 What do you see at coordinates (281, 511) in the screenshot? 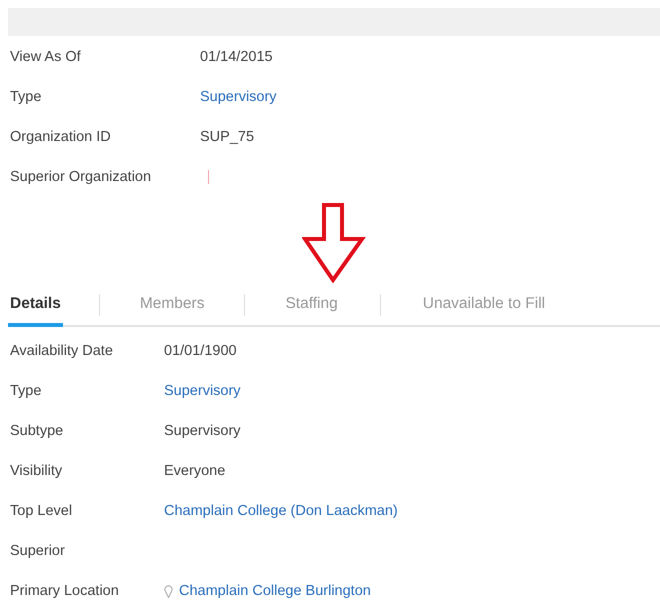
I see `value-link: Champlain College (Don Laackman)` at bounding box center [281, 511].